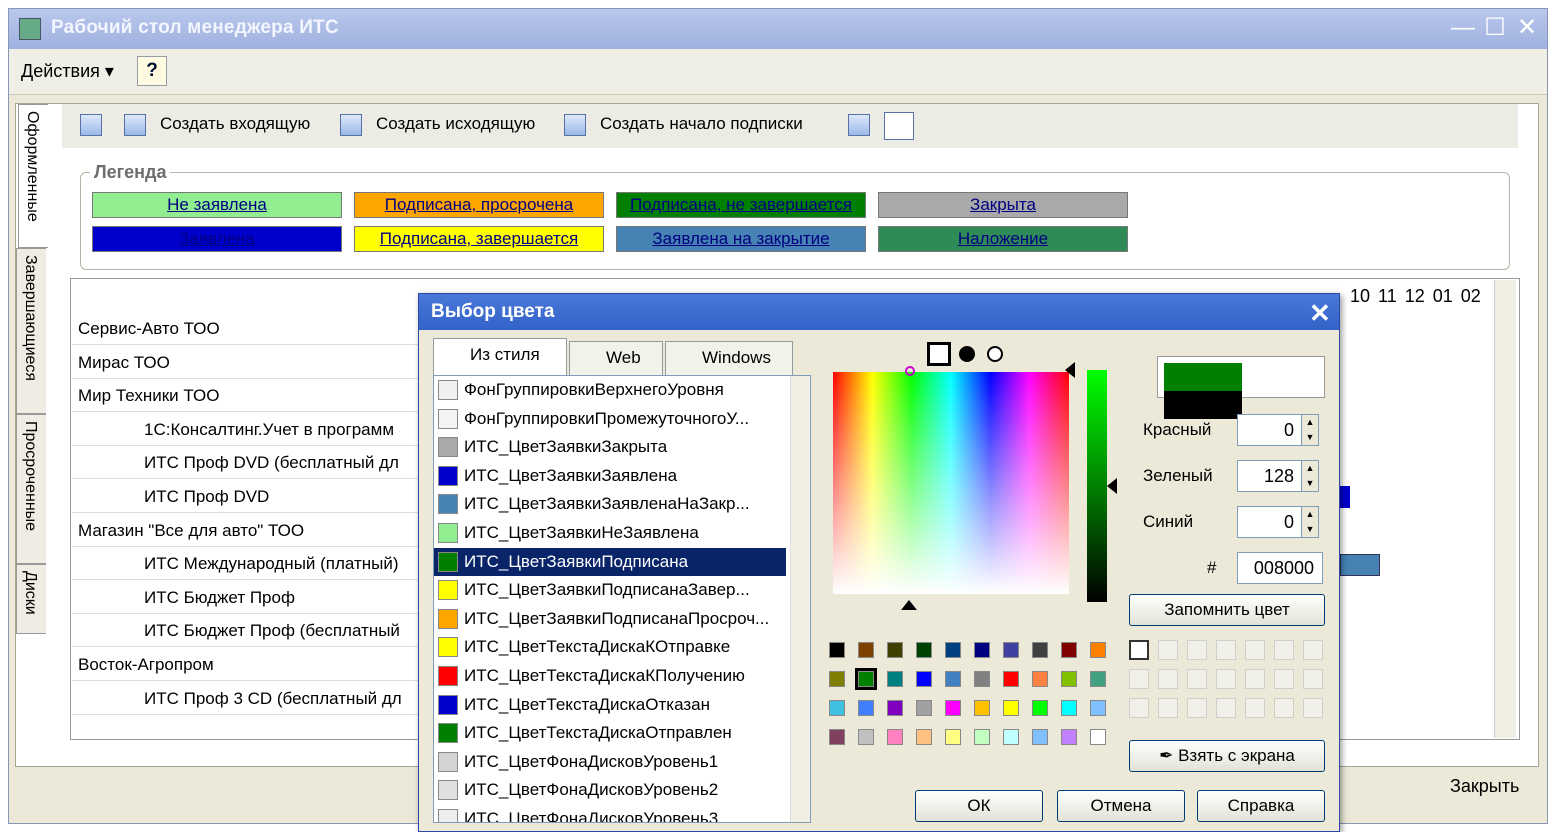 This screenshot has width=1556, height=832. What do you see at coordinates (479, 205) in the screenshot?
I see `legend-item: Подписана, просрочена` at bounding box center [479, 205].